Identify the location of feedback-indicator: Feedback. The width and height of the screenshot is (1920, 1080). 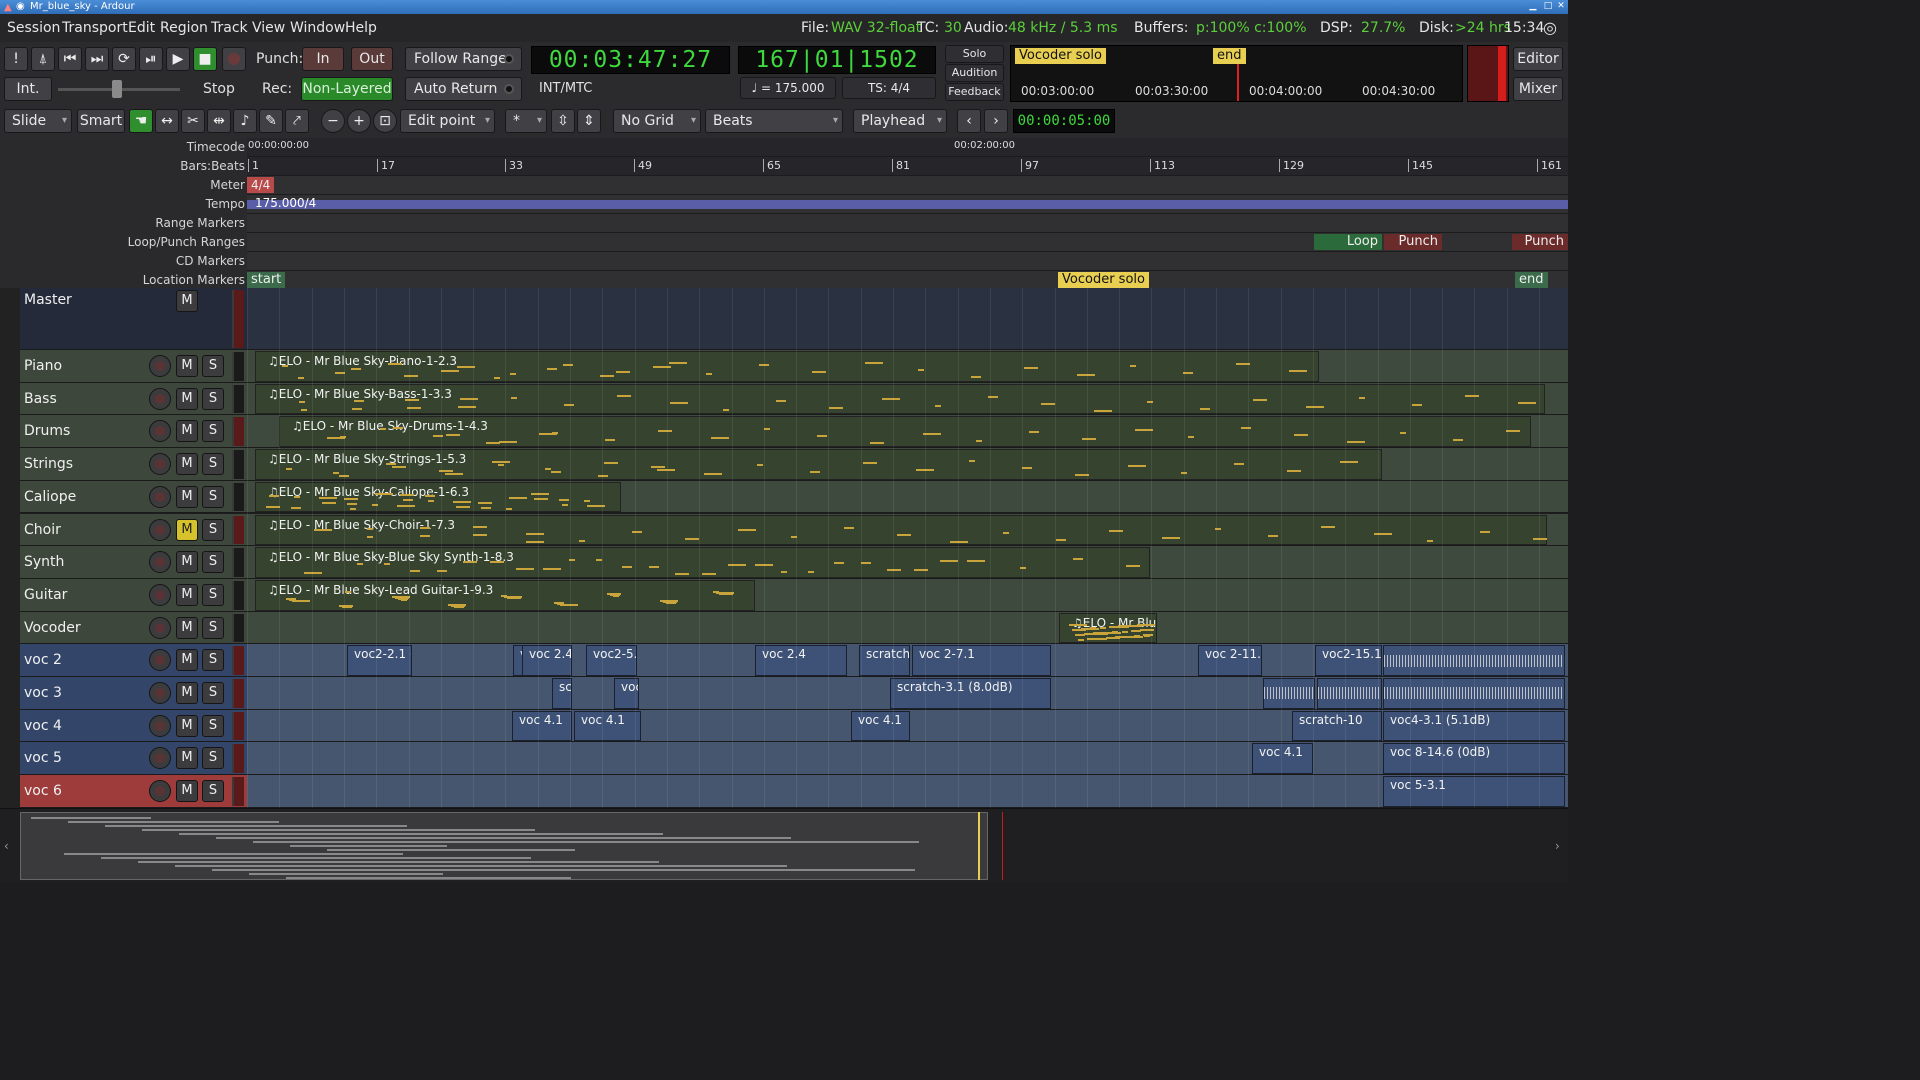
(974, 92).